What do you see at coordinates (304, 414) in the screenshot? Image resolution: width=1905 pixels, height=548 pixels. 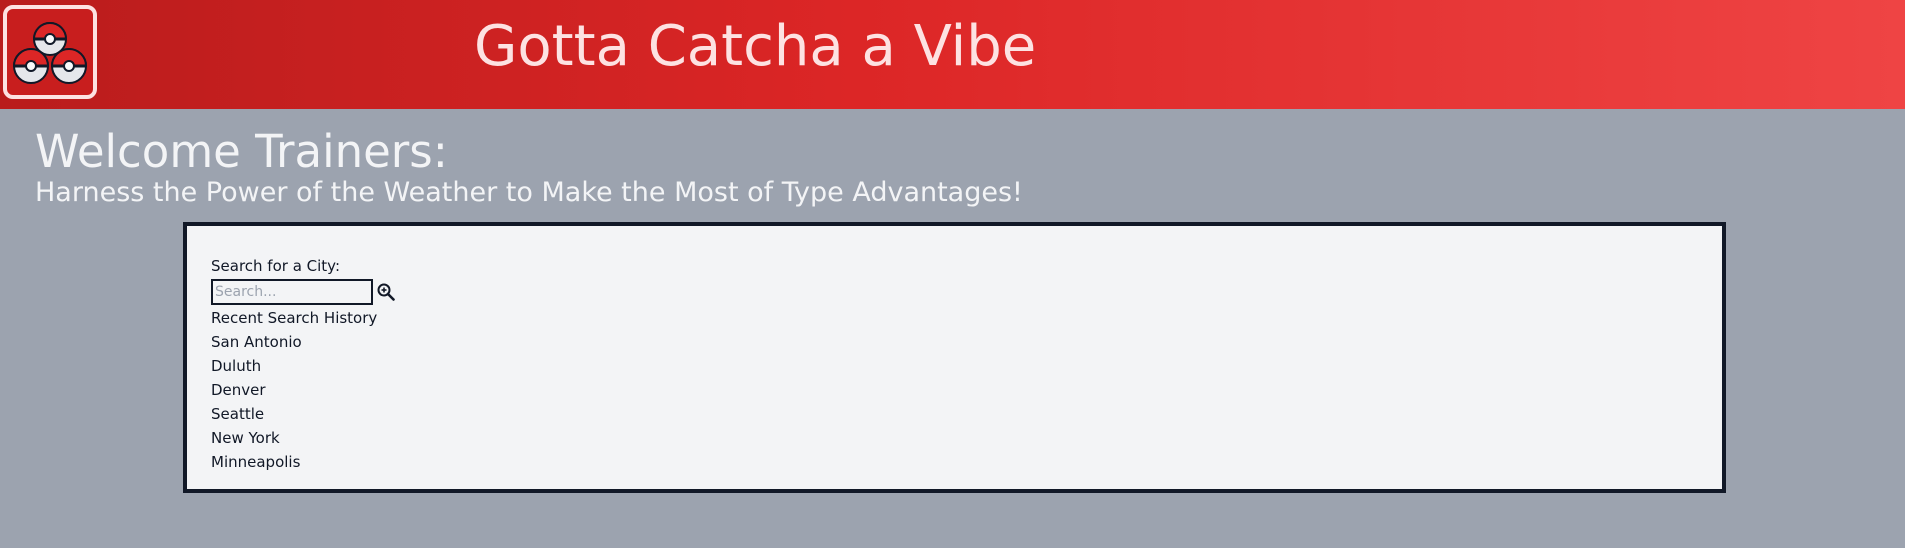 I see `history-item-seattle: Seattle` at bounding box center [304, 414].